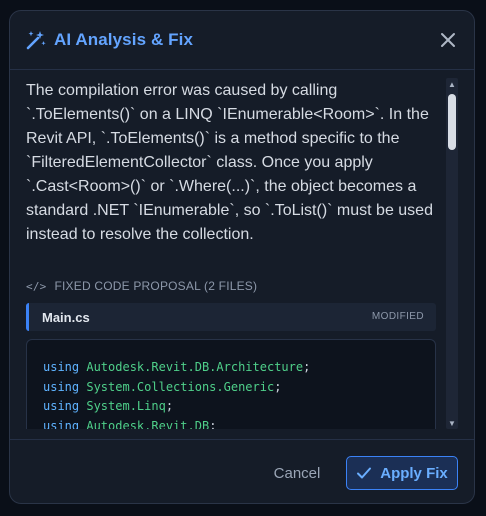  I want to click on file-header-main-cs: Main.cs MODIFIED, so click(231, 317).